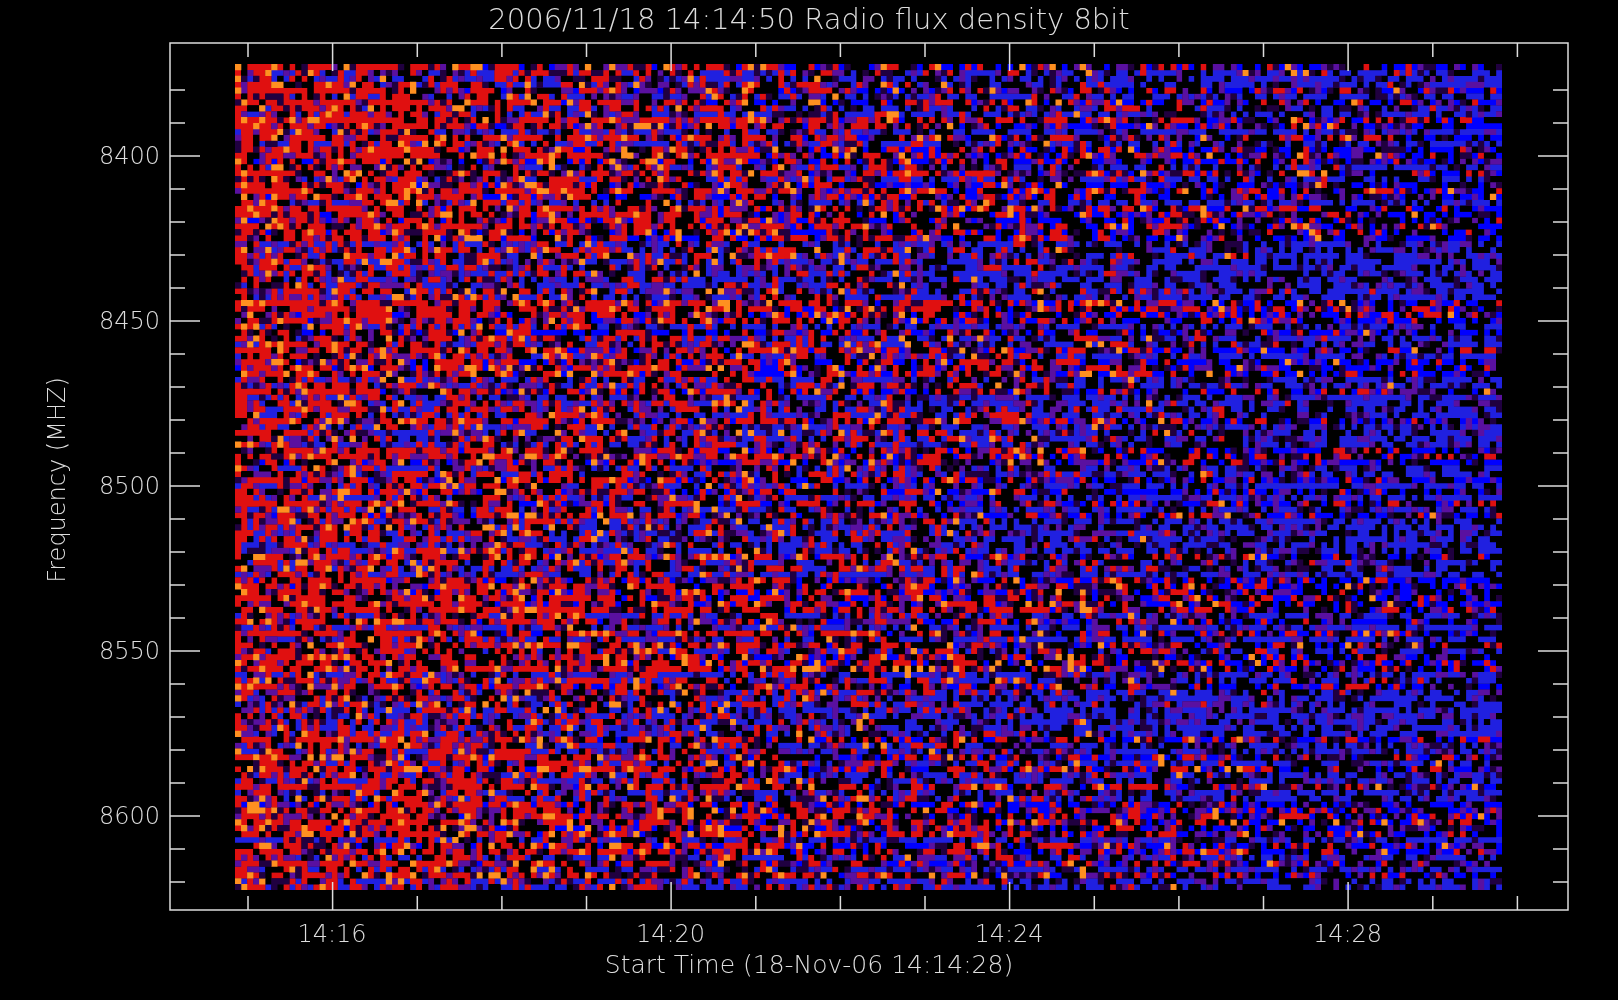 Image resolution: width=1618 pixels, height=1000 pixels. I want to click on y-tick-label: 8400, so click(128, 156).